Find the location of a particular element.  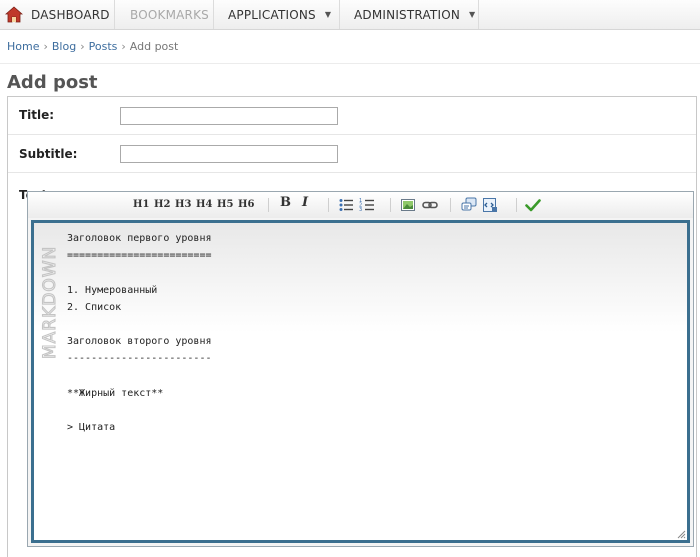

nav-dashboard-label: DASHBOARD is located at coordinates (70, 14).